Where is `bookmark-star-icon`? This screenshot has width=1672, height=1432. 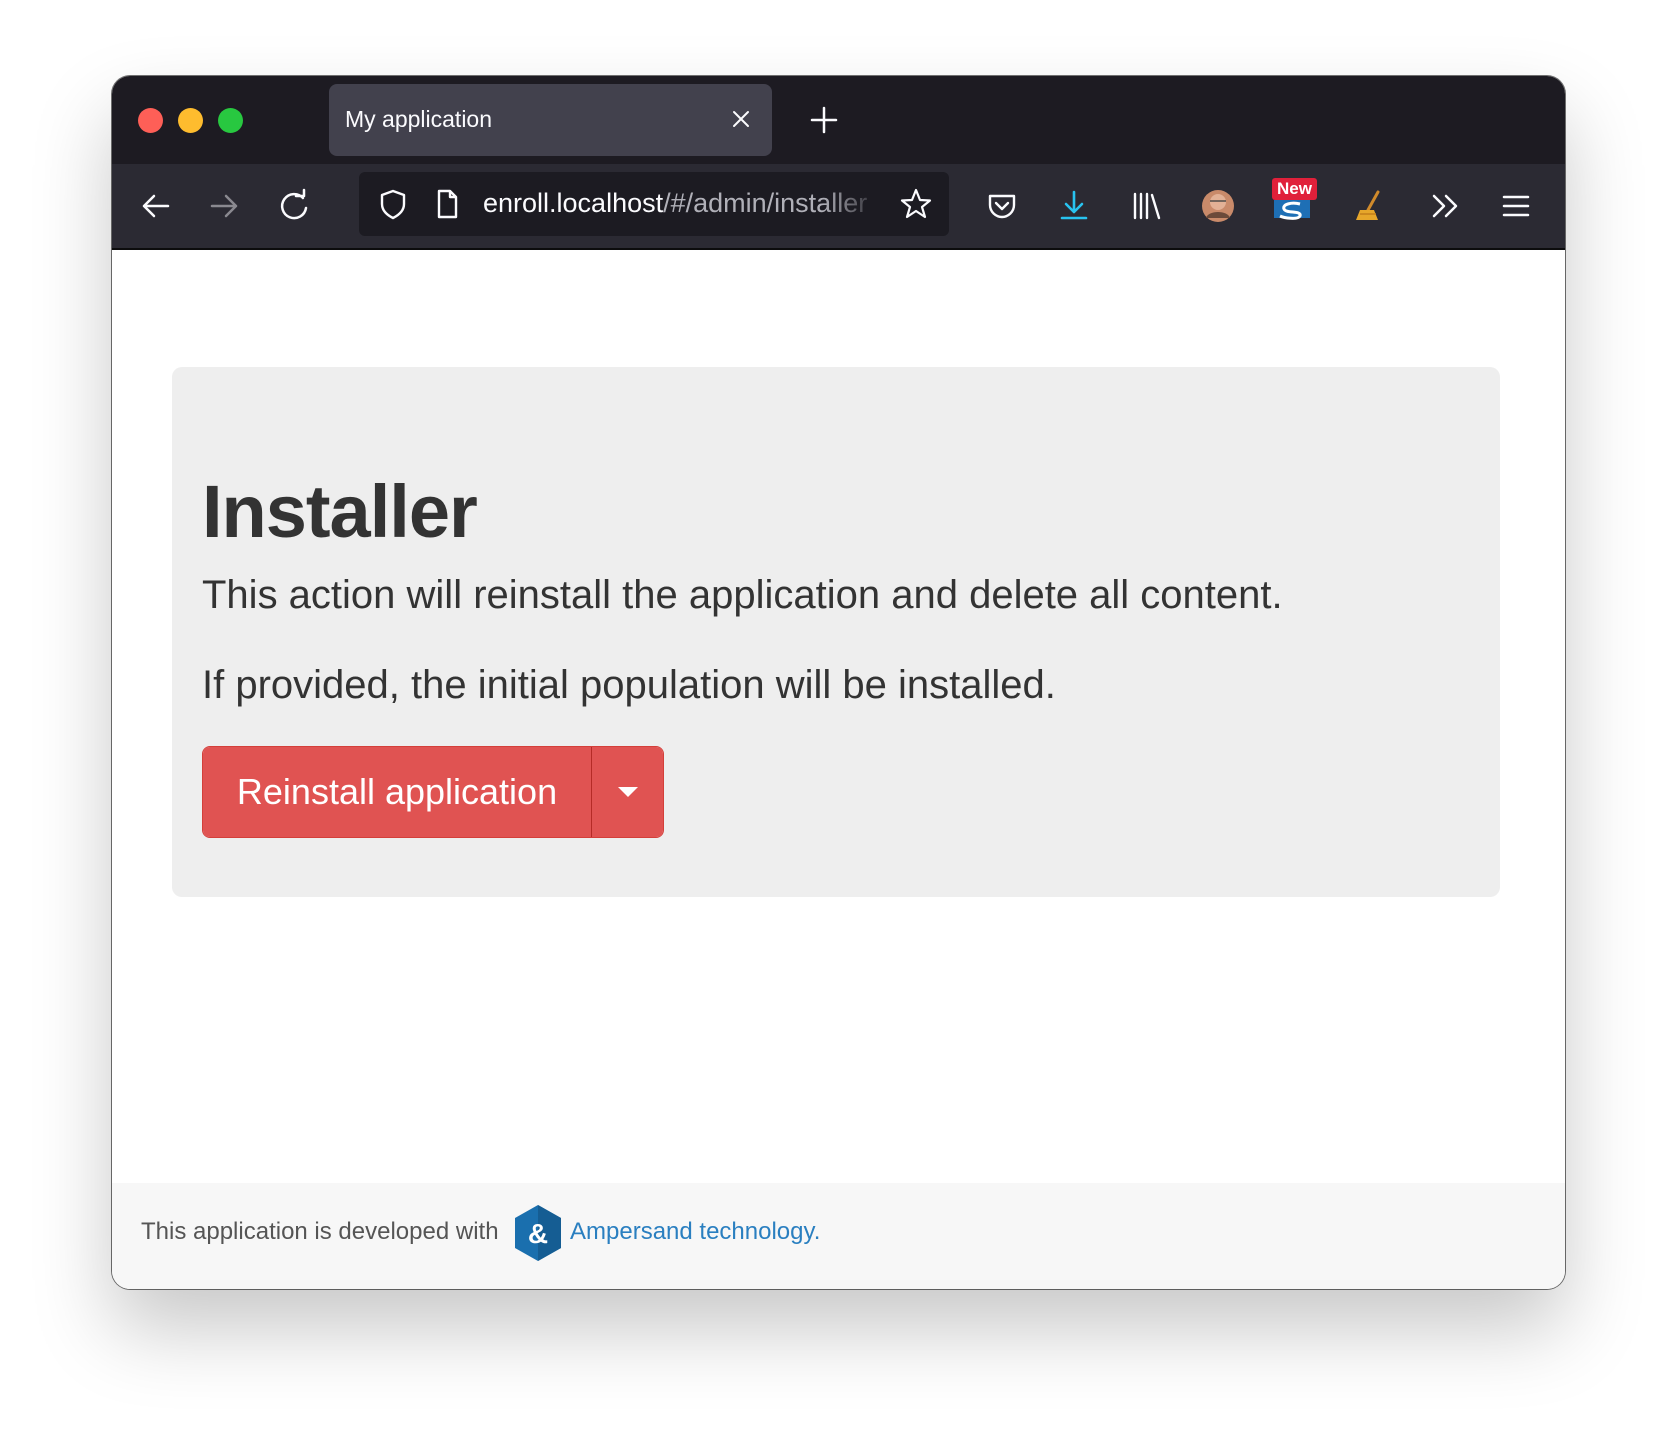 bookmark-star-icon is located at coordinates (916, 204).